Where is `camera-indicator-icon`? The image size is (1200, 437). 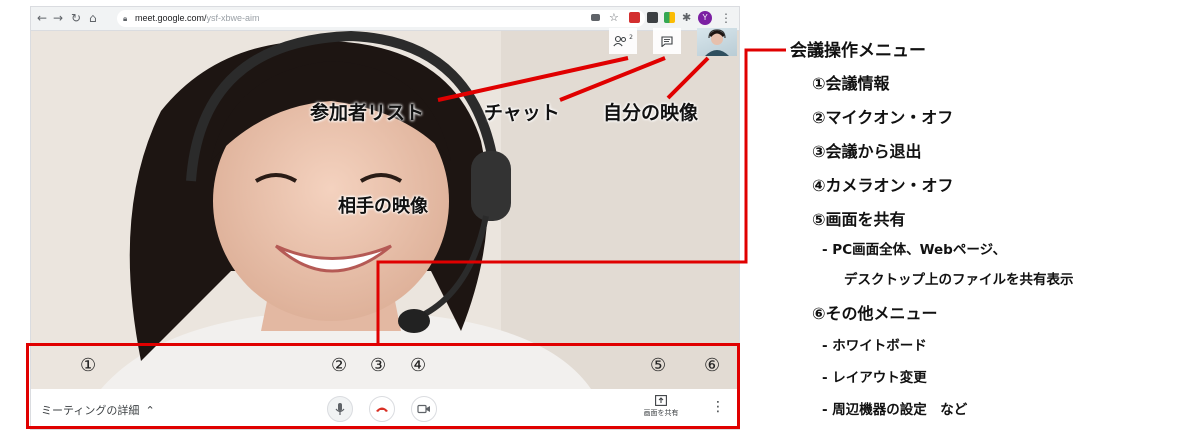
camera-indicator-icon is located at coordinates (595, 17).